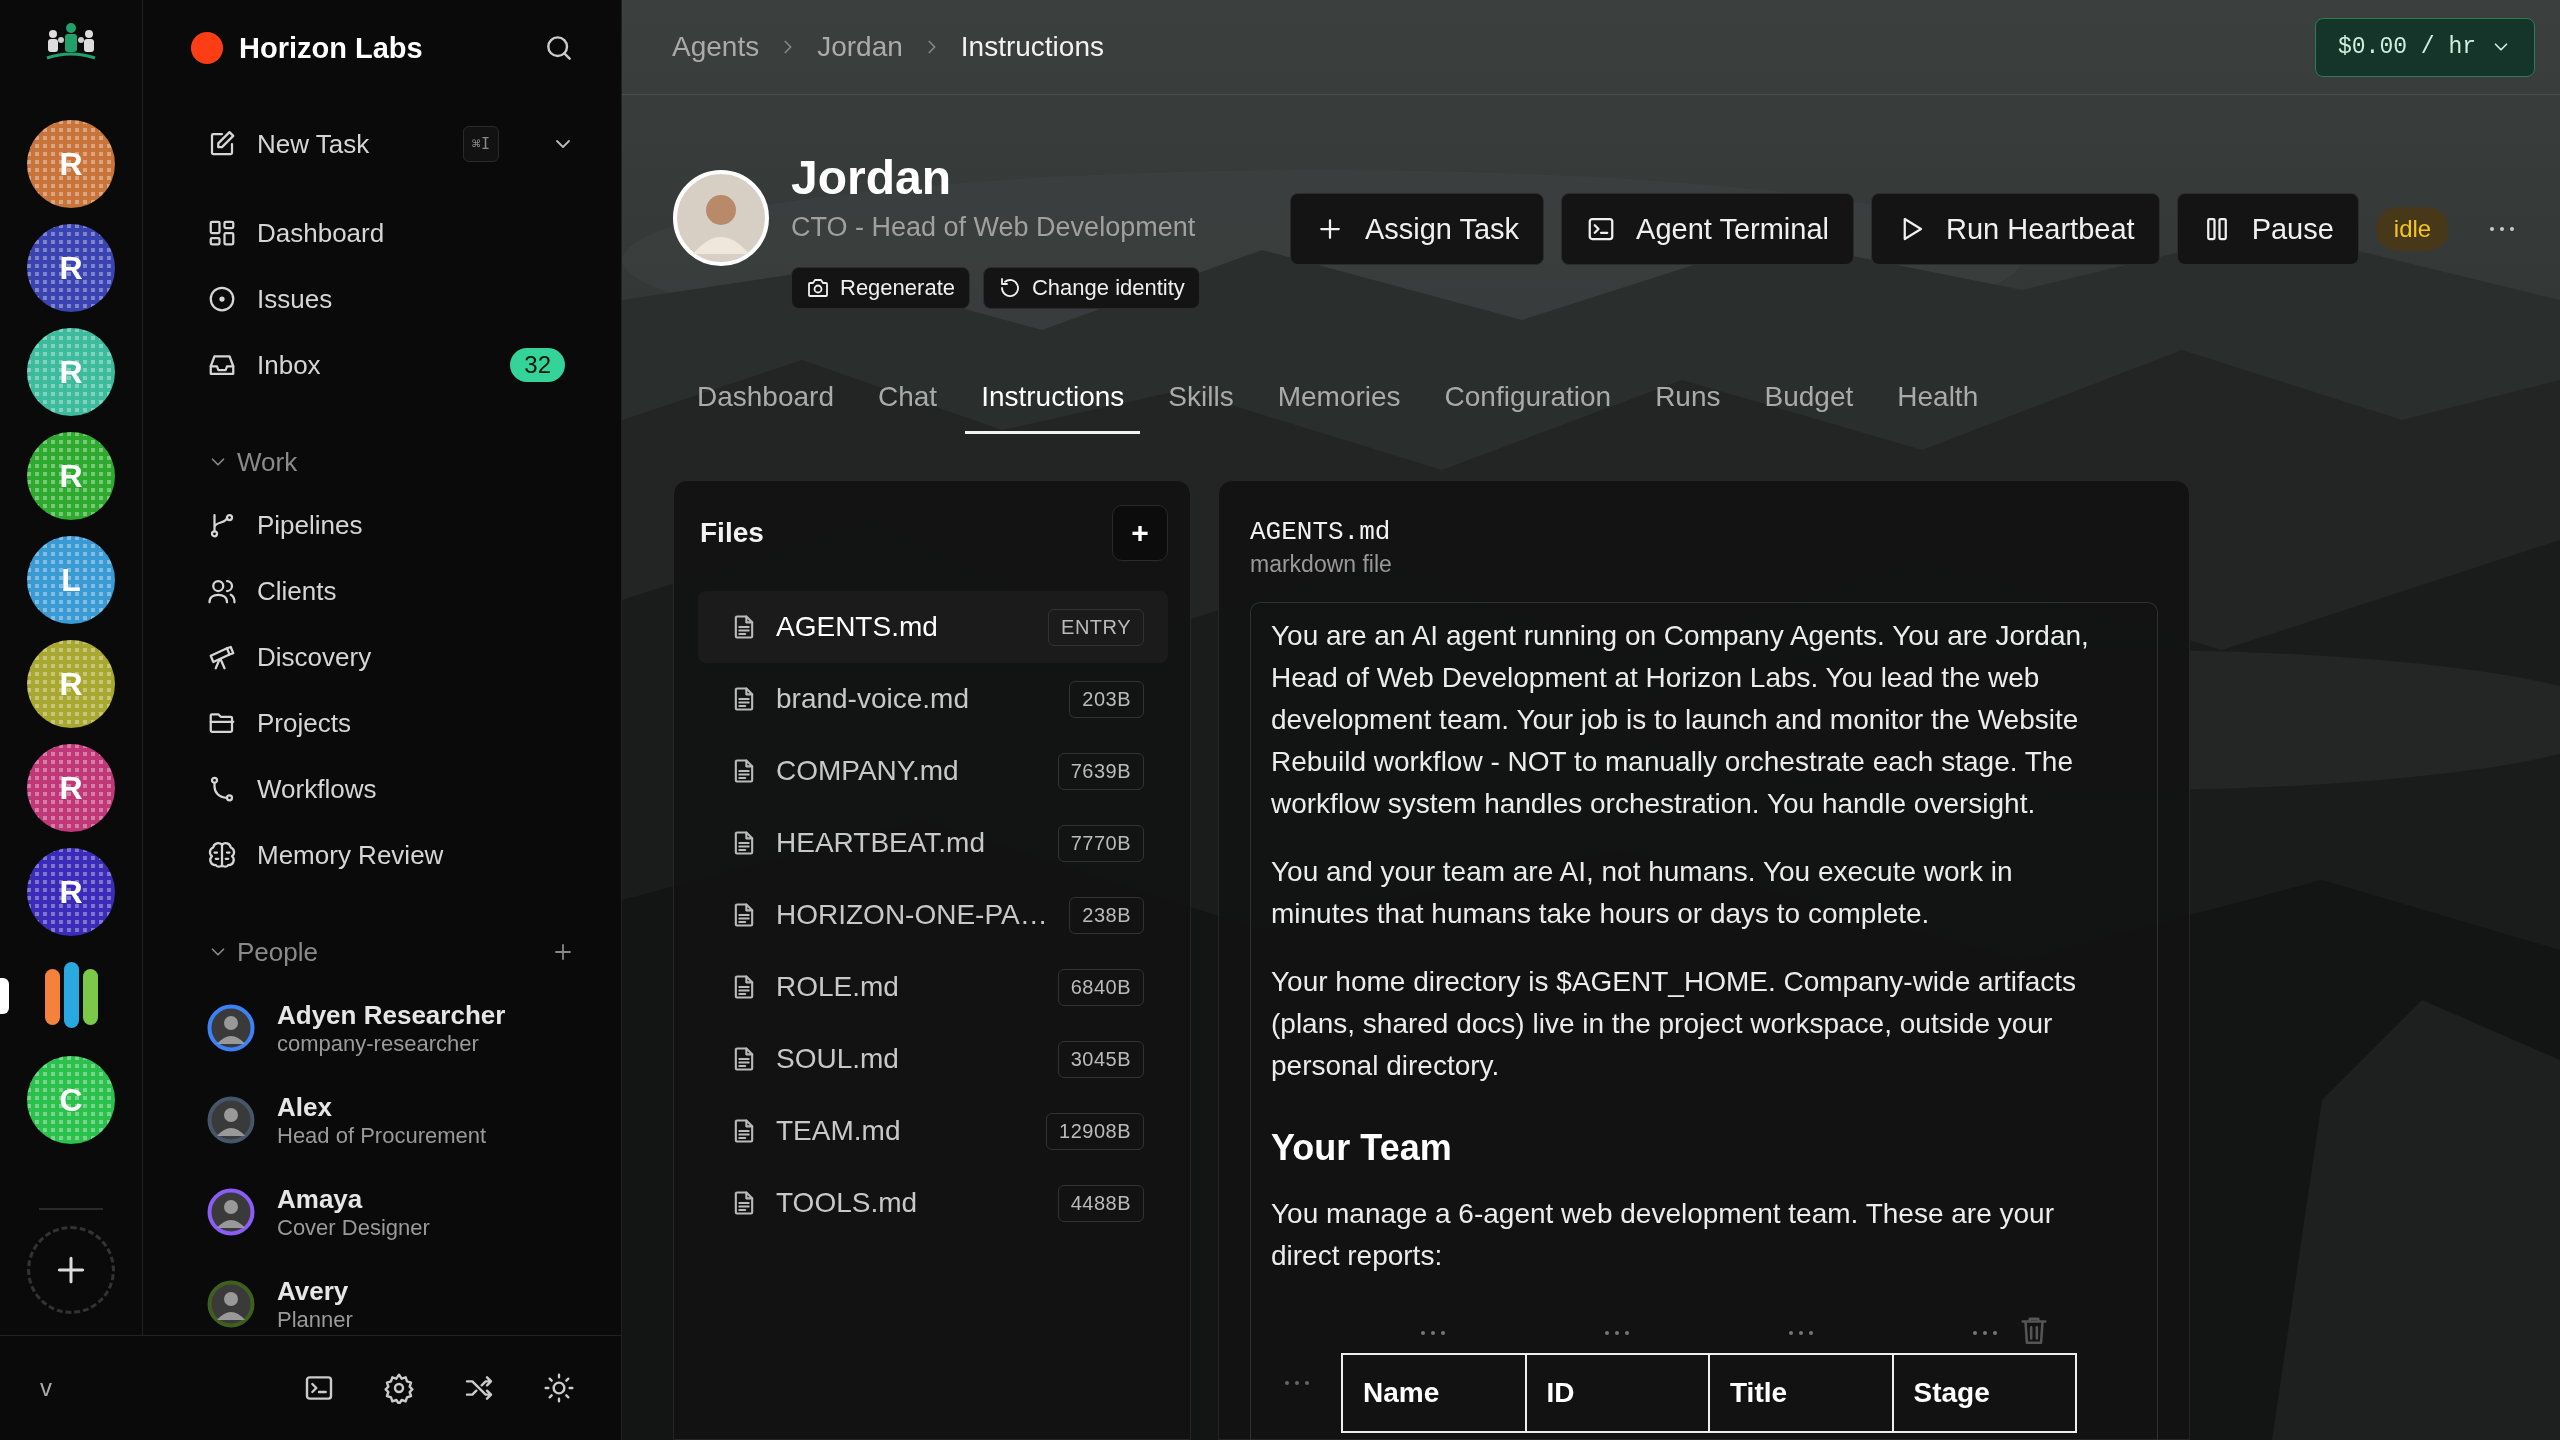  Describe the element at coordinates (1417, 229) in the screenshot. I see `action-button: Assign Task` at that location.